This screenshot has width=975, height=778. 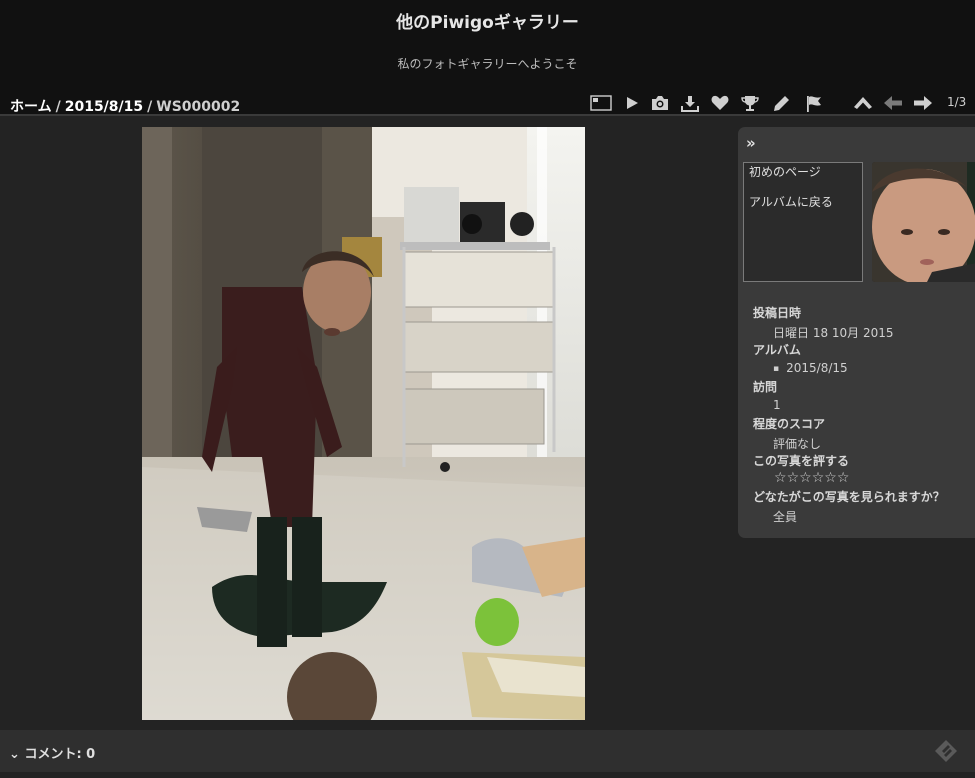 What do you see at coordinates (863, 103) in the screenshot?
I see `up-arrow-icon` at bounding box center [863, 103].